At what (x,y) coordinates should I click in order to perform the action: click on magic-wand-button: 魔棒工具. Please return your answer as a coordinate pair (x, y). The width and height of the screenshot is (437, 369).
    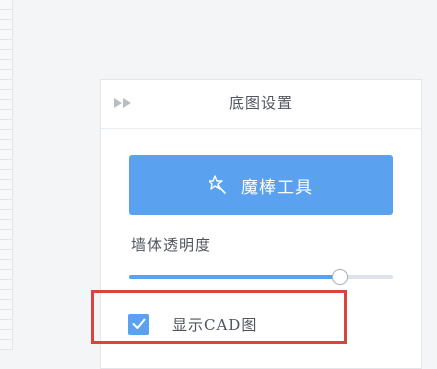
    Looking at the image, I should click on (261, 185).